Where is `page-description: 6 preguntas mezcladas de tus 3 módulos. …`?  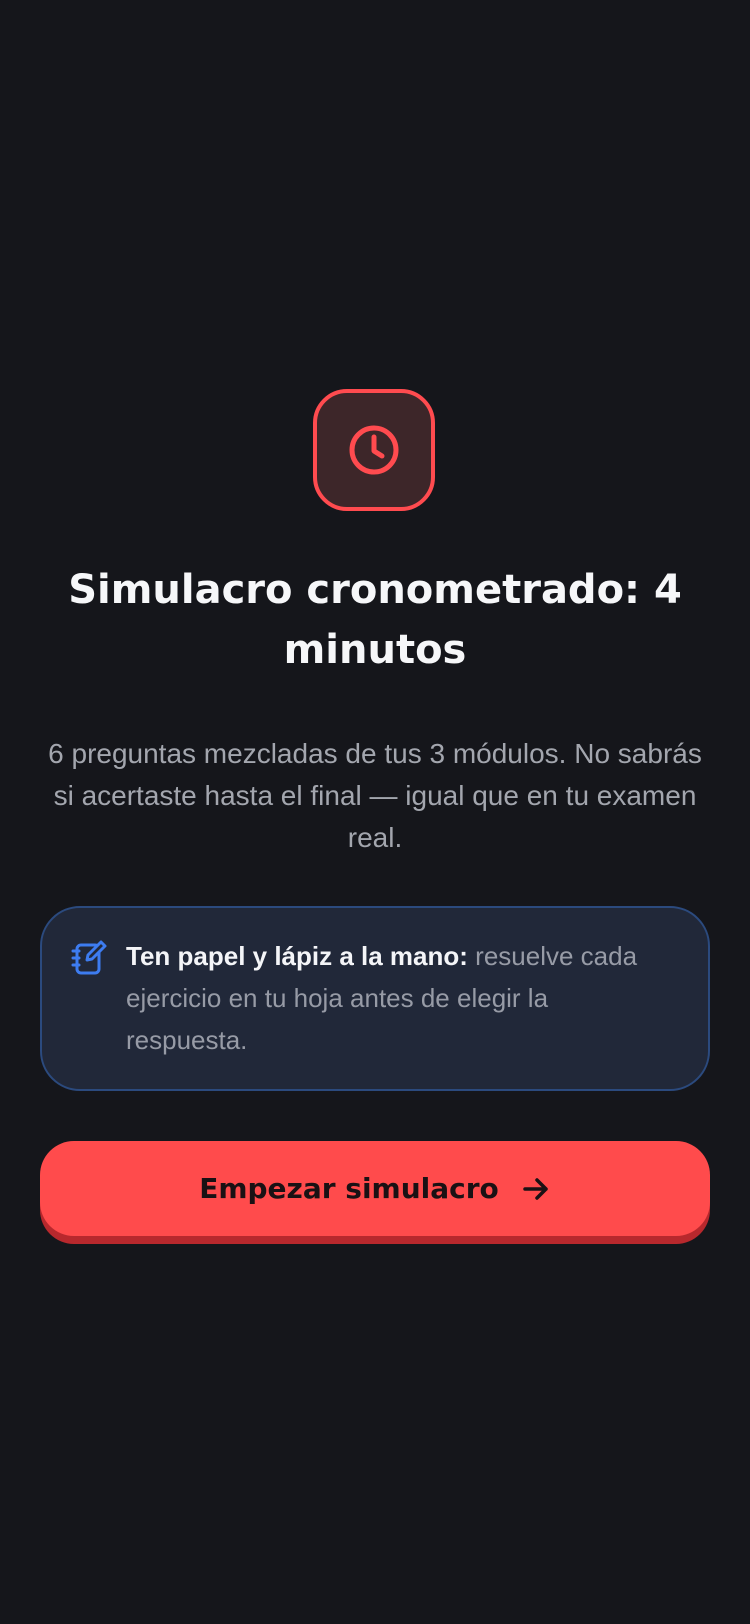
page-description: 6 preguntas mezcladas de tus 3 módulos. … is located at coordinates (375, 795).